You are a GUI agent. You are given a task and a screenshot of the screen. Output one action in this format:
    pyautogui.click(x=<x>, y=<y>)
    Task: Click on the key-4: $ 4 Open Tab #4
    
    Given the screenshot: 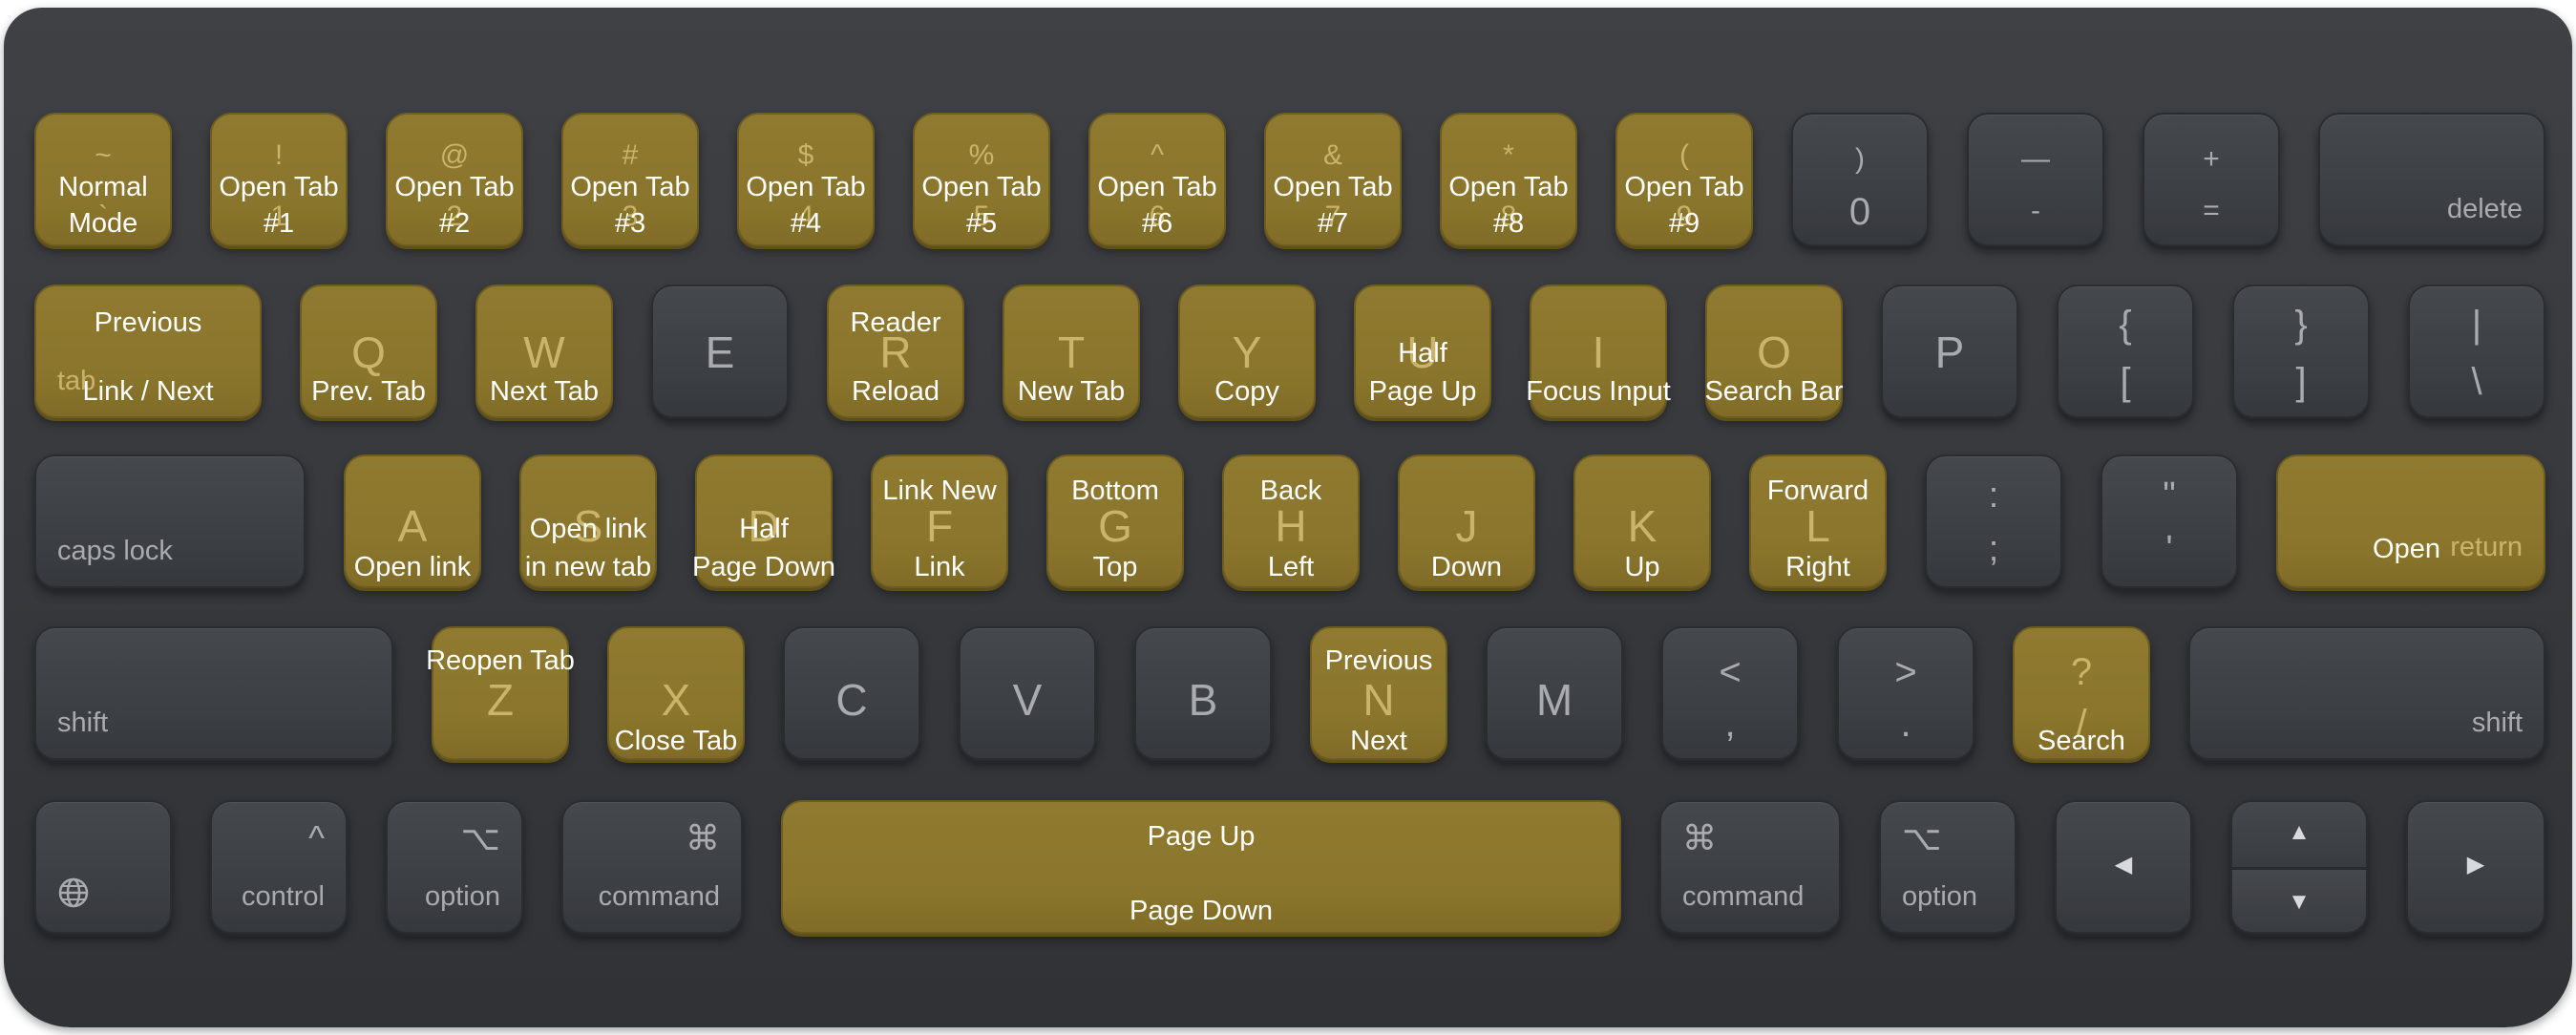 What is the action you would take?
    pyautogui.click(x=806, y=179)
    